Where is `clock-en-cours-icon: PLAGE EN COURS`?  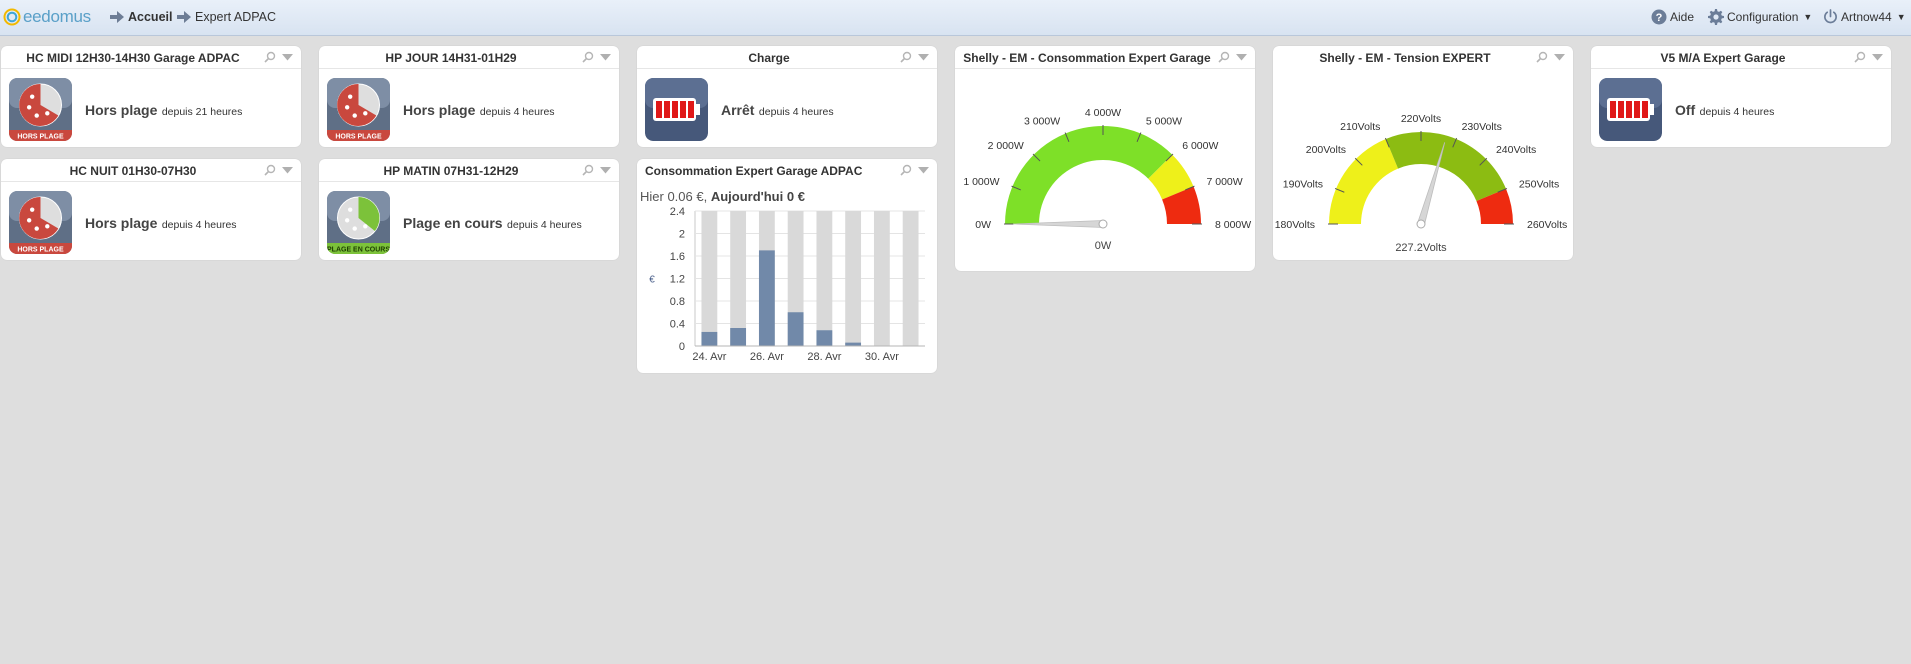
clock-en-cours-icon: PLAGE EN COURS is located at coordinates (358, 222).